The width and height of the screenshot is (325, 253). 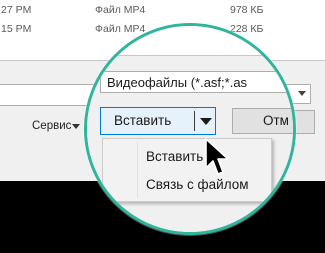 What do you see at coordinates (177, 82) in the screenshot?
I see `file-type-dropdown-value: Видеофайлы (*.asf;*.as` at bounding box center [177, 82].